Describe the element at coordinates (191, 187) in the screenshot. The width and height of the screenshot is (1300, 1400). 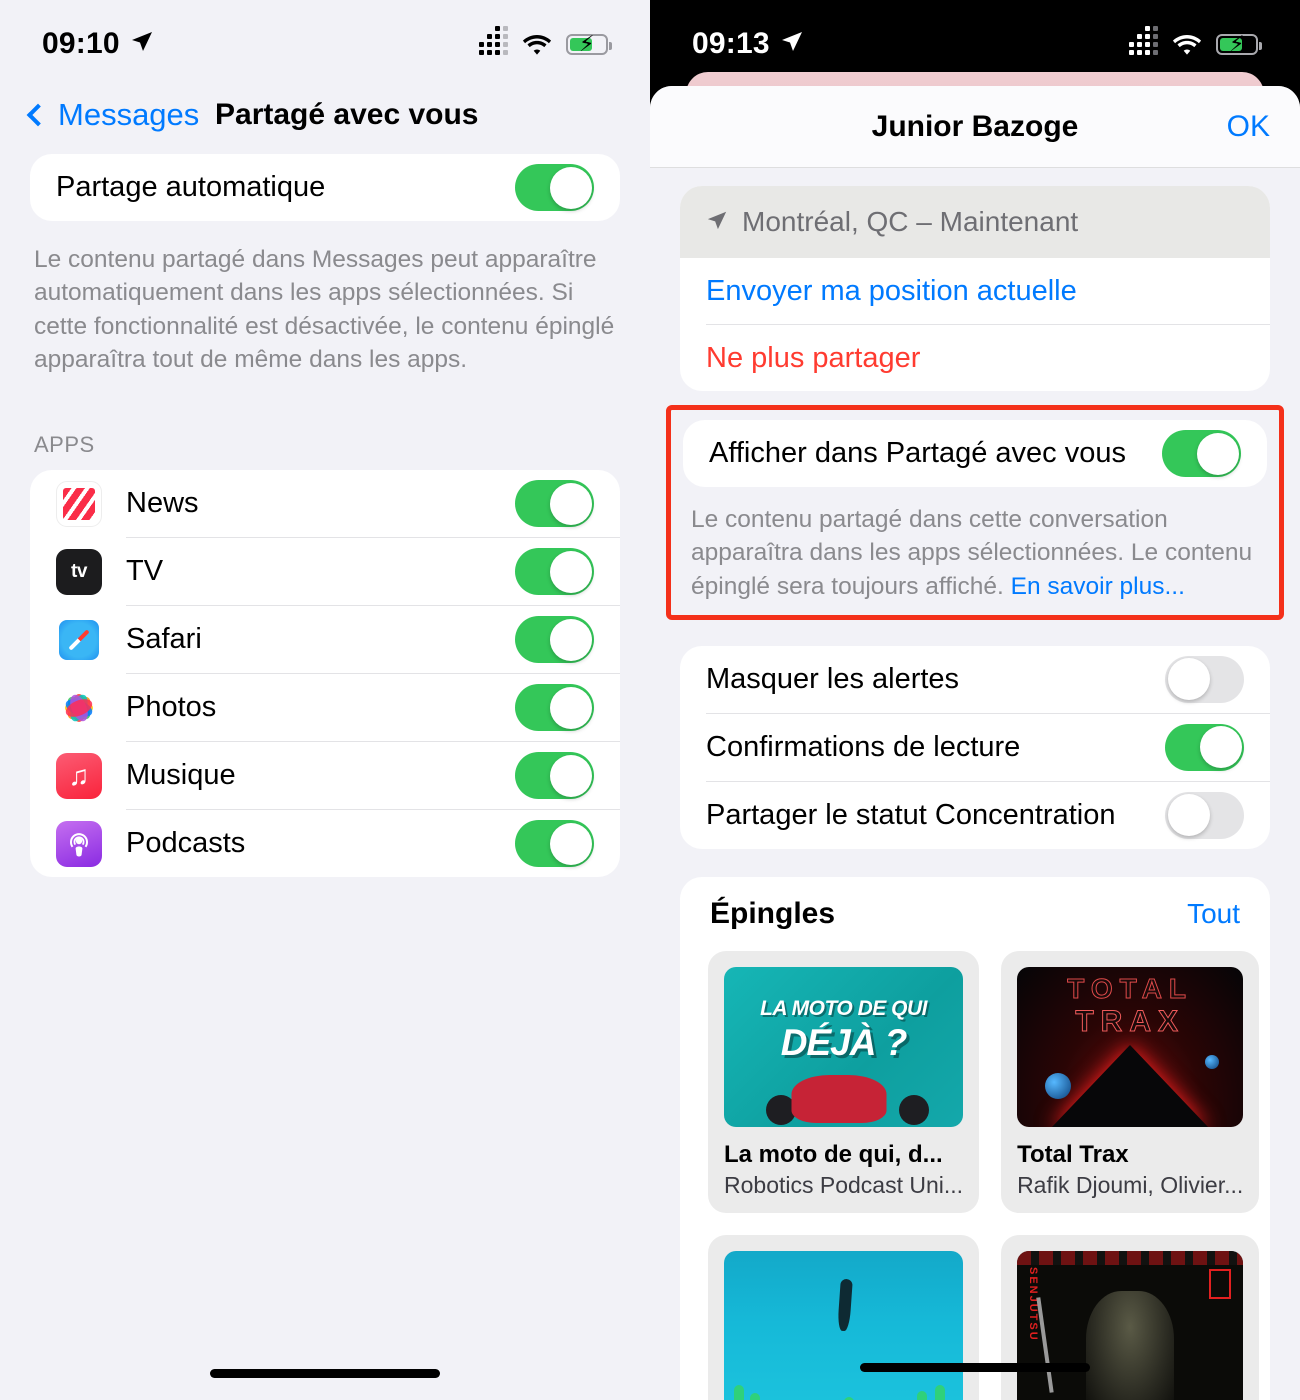
I see `auto-share-label: Partage automatique` at that location.